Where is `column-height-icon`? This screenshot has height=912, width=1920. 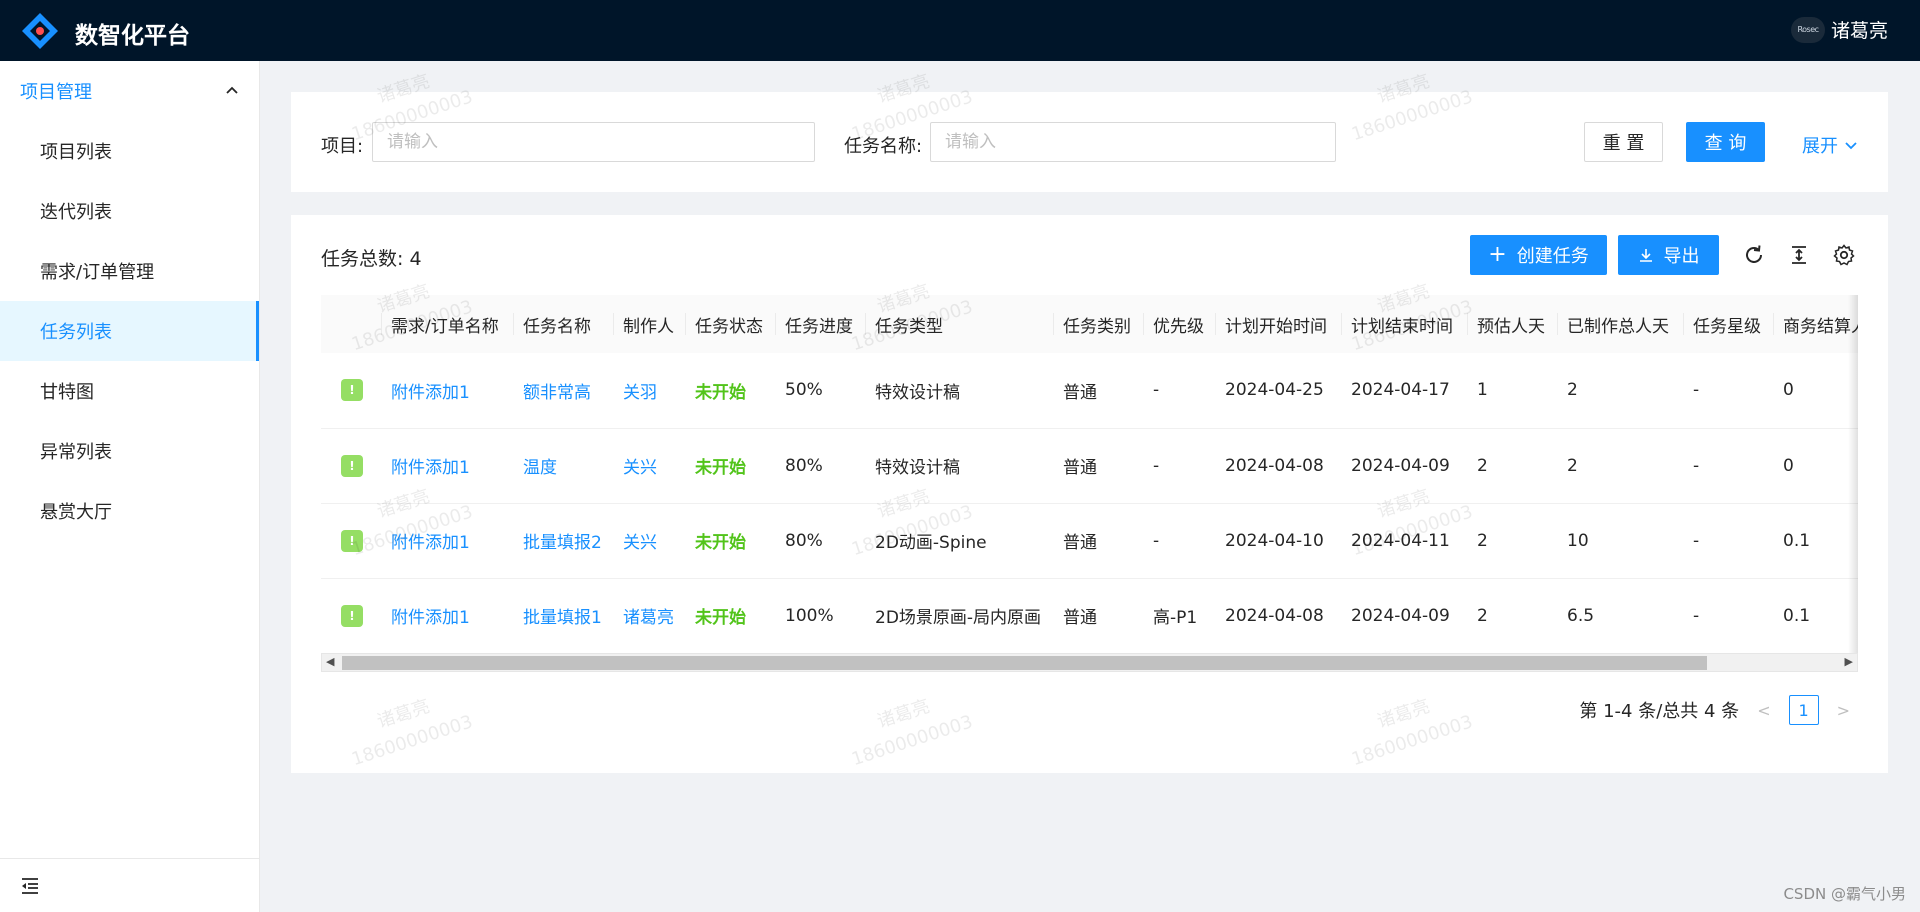
column-height-icon is located at coordinates (1799, 255).